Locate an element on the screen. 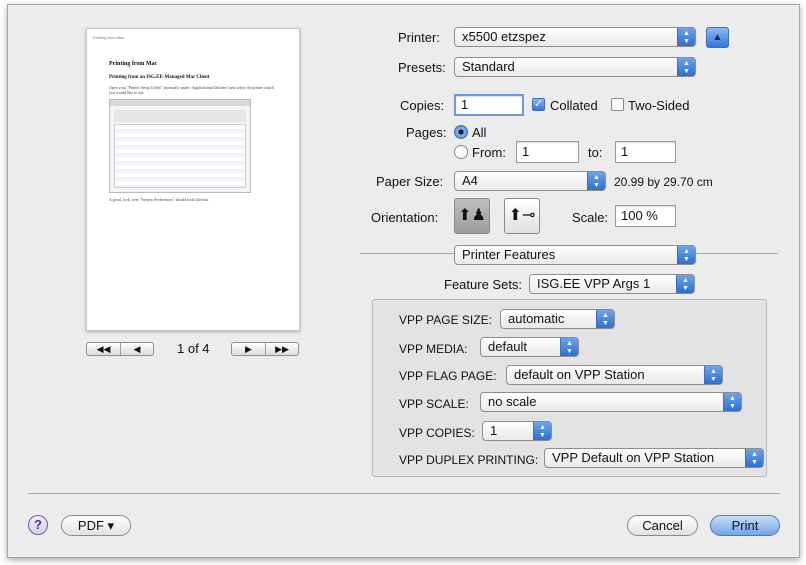 The width and height of the screenshot is (806, 565). presets-value: Standard is located at coordinates (488, 66).